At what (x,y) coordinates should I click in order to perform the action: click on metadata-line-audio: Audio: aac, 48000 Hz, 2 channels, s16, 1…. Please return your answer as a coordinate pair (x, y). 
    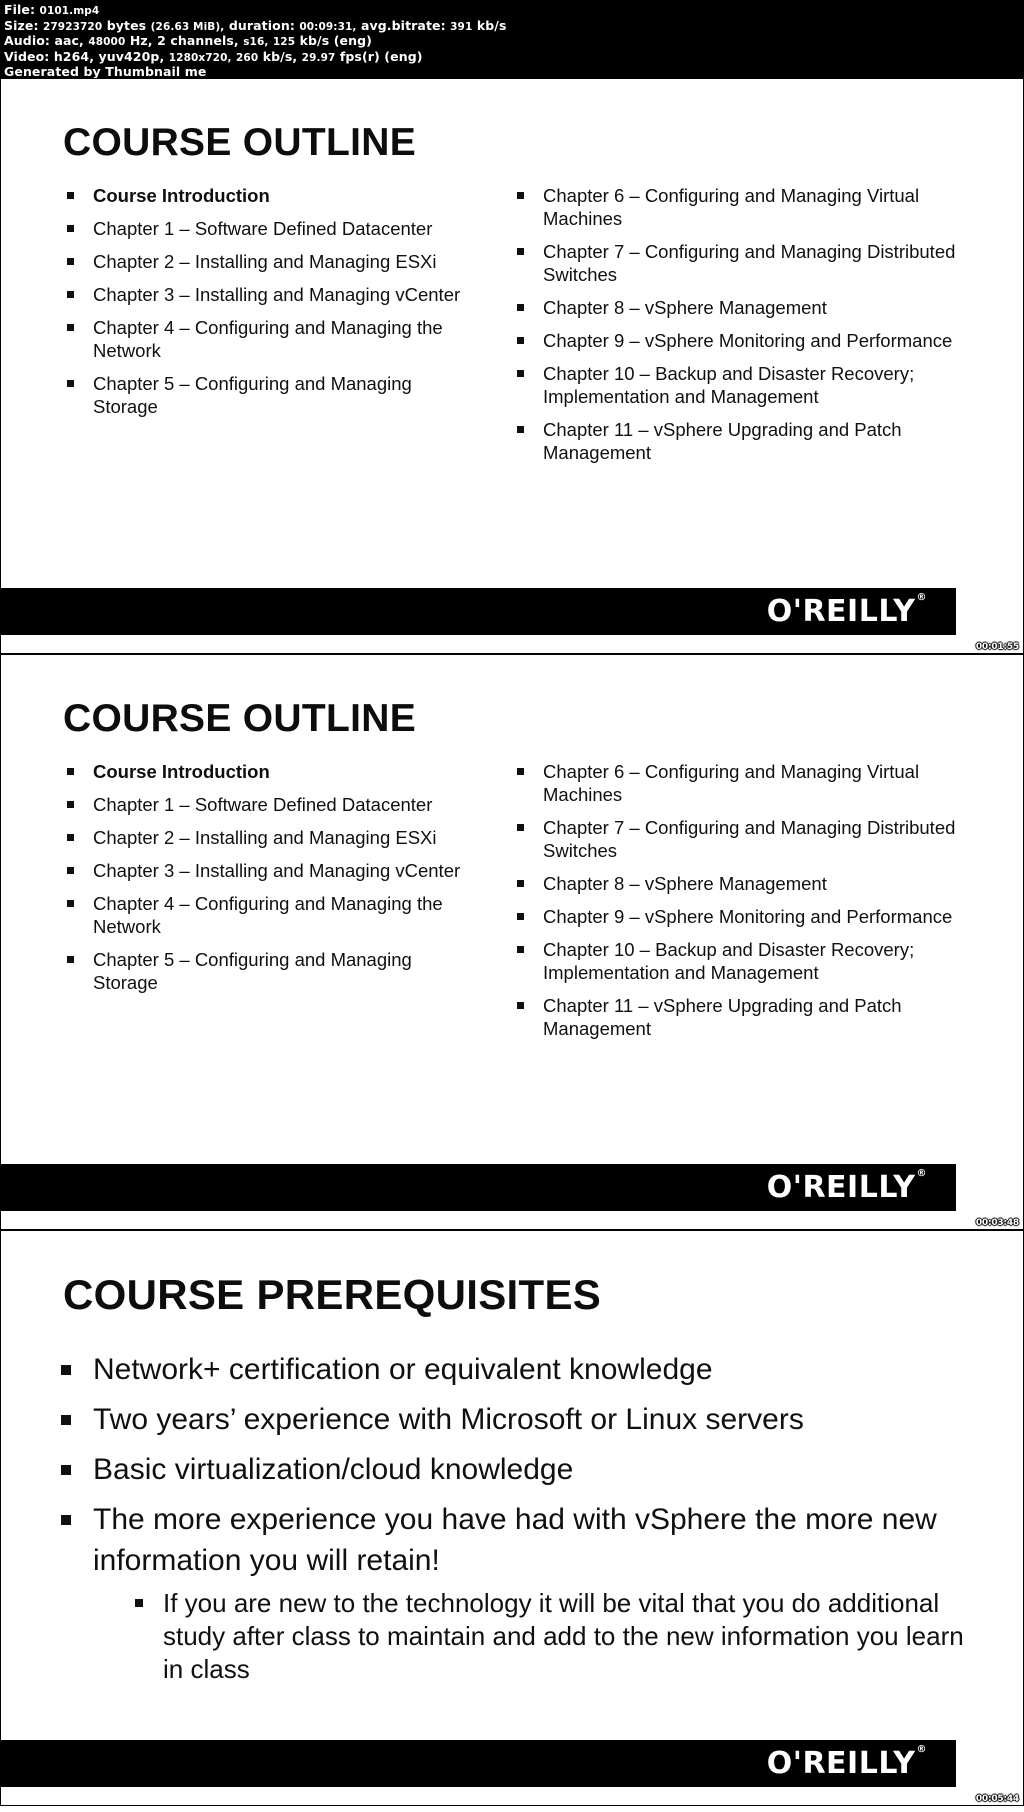
    Looking at the image, I should click on (514, 41).